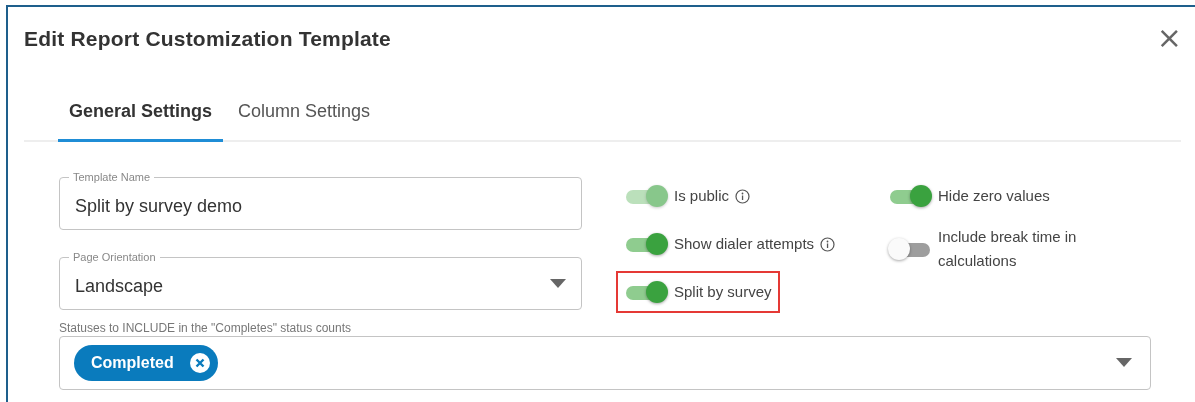 The image size is (1195, 402). Describe the element at coordinates (159, 206) in the screenshot. I see `field-value: Split by survey demo` at that location.